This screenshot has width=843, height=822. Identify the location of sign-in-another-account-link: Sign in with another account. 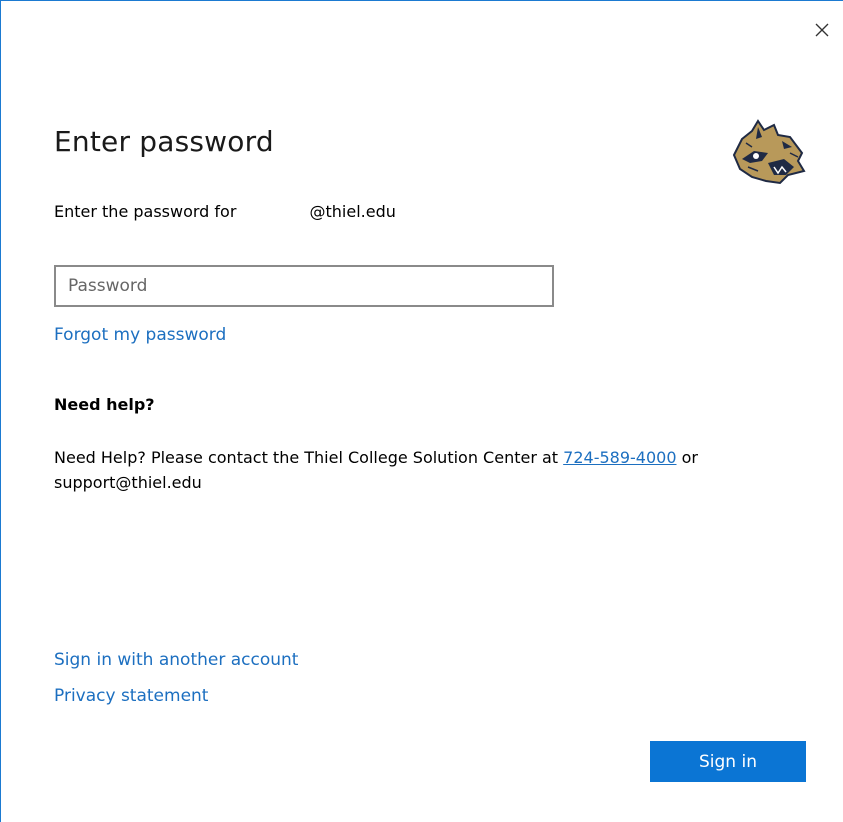
(176, 660).